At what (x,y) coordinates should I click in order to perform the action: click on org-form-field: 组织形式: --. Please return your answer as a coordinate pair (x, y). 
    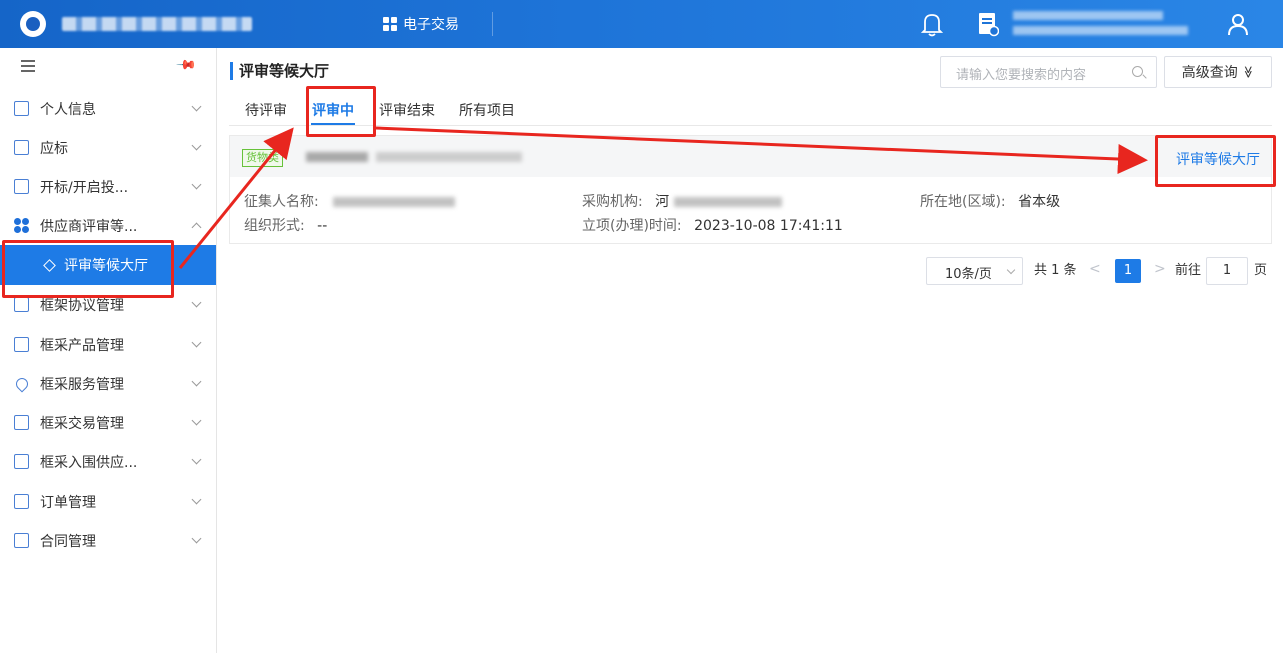
    Looking at the image, I should click on (285, 225).